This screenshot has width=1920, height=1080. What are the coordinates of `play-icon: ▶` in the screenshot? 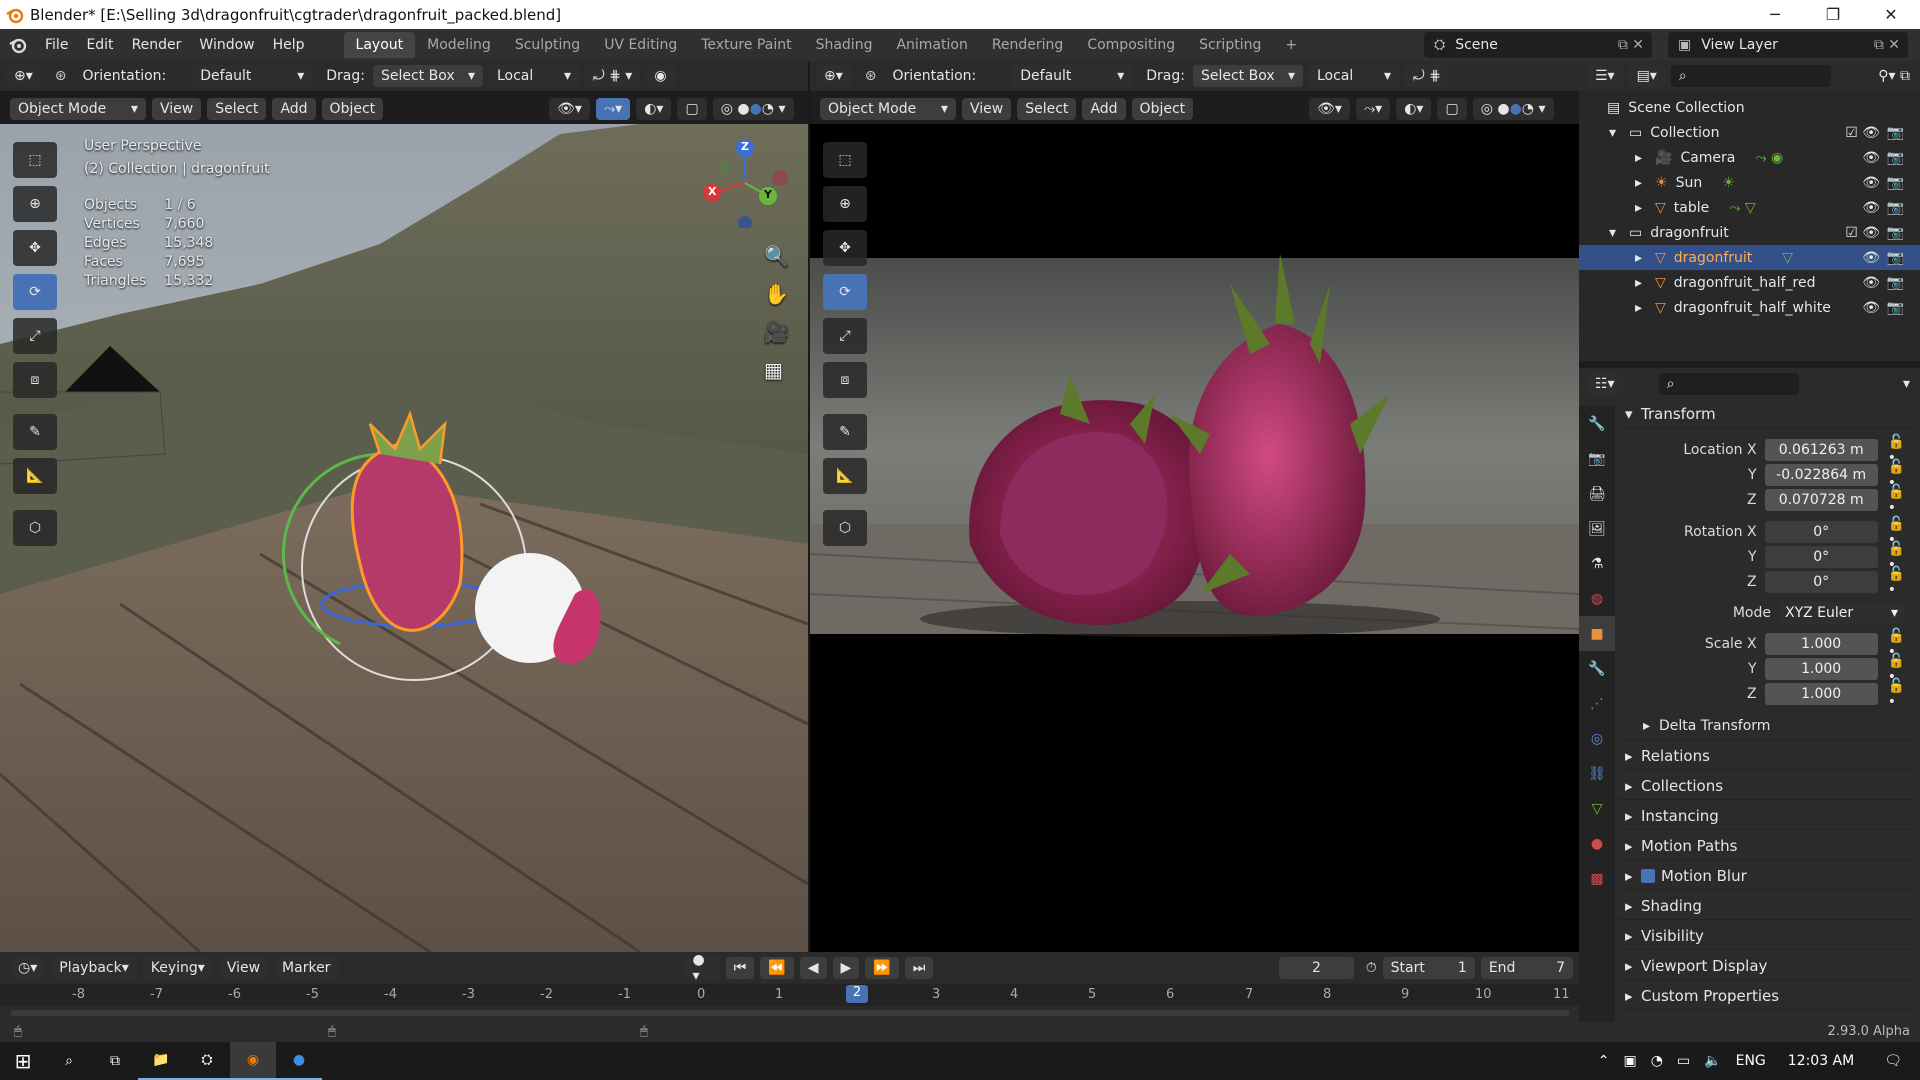 It's located at (846, 968).